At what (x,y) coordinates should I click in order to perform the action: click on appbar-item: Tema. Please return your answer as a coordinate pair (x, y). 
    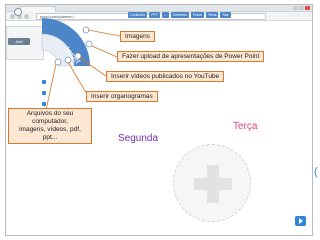
    Looking at the image, I should click on (212, 15).